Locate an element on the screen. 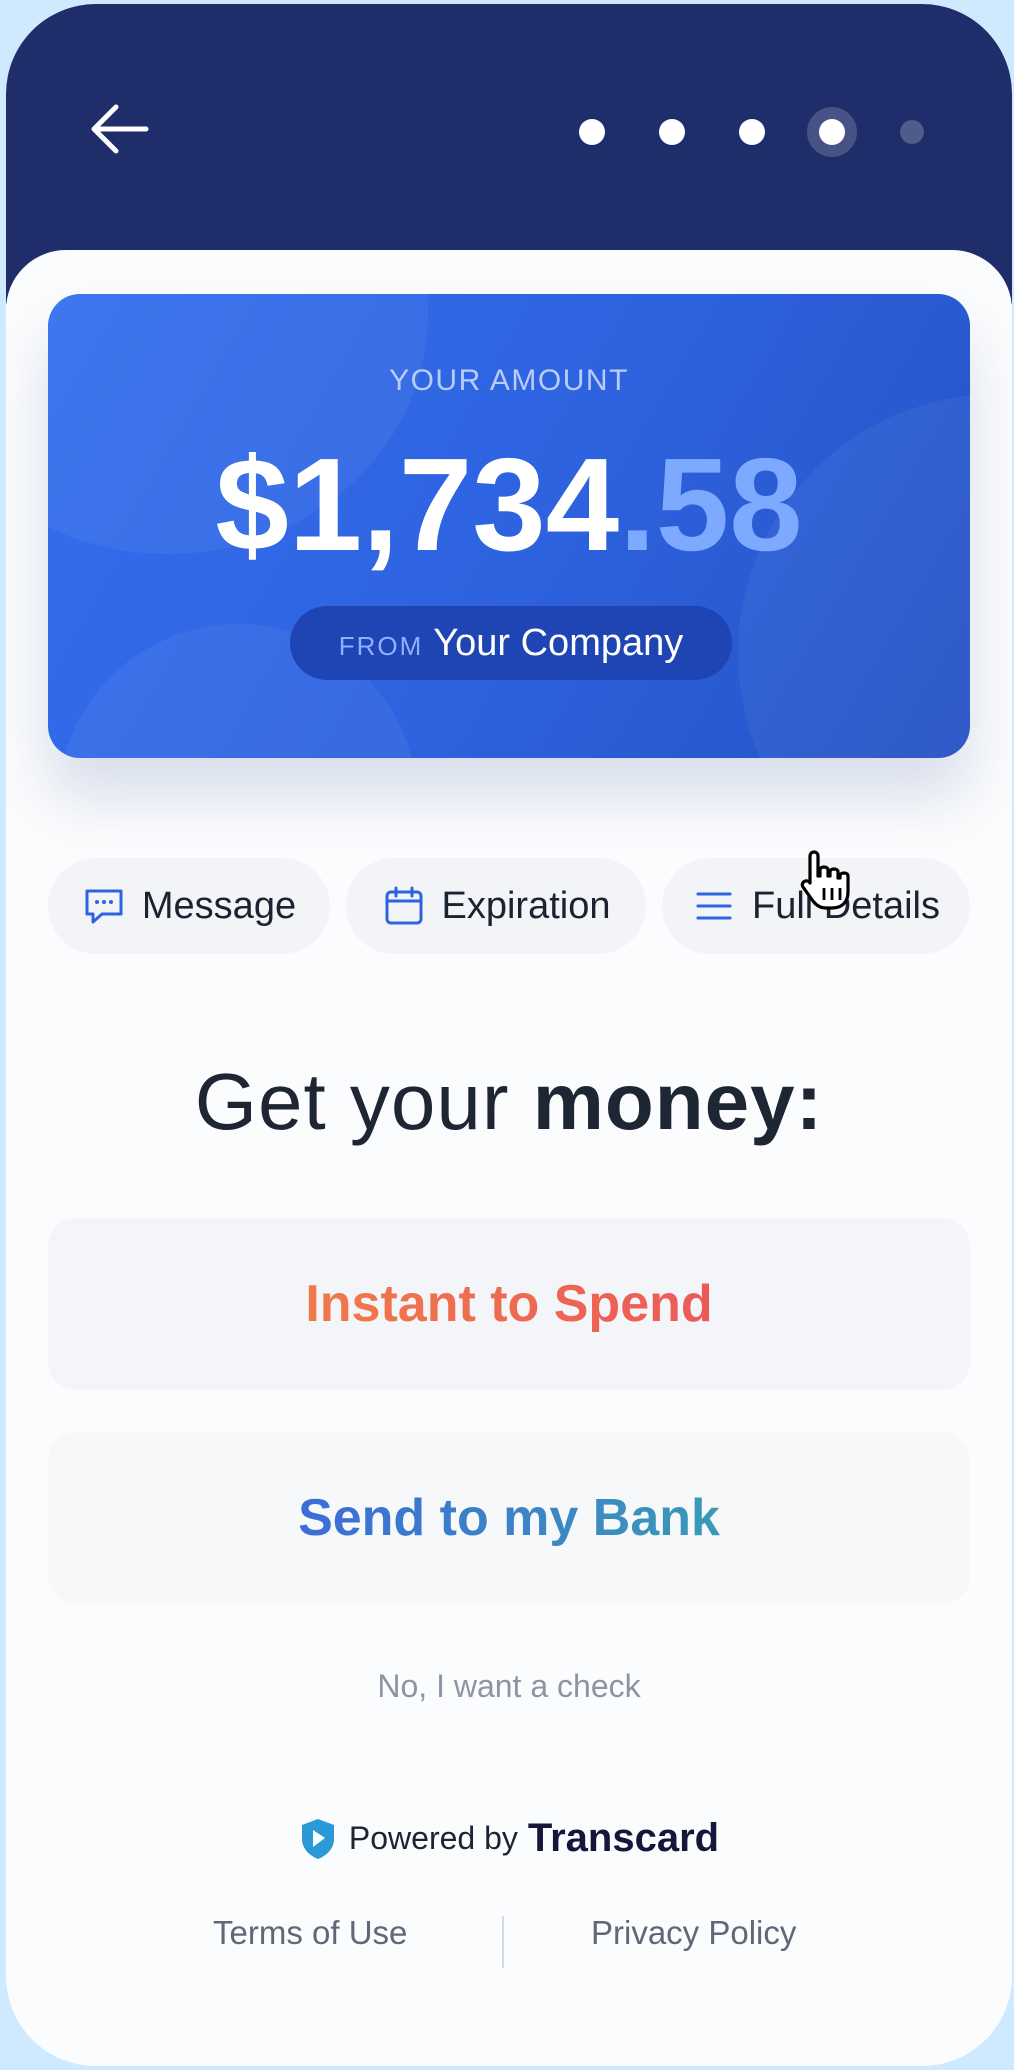 Image resolution: width=1014 pixels, height=2070 pixels. amount-dollars: $1,734 is located at coordinates (417, 504).